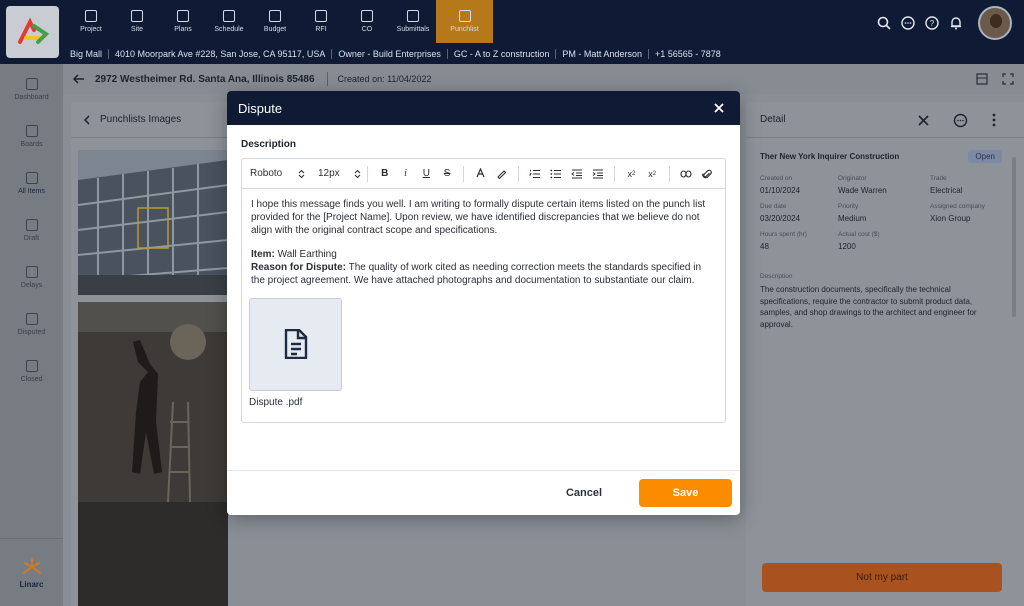 The height and width of the screenshot is (606, 1024). What do you see at coordinates (501, 174) in the screenshot?
I see `highlight-icon` at bounding box center [501, 174].